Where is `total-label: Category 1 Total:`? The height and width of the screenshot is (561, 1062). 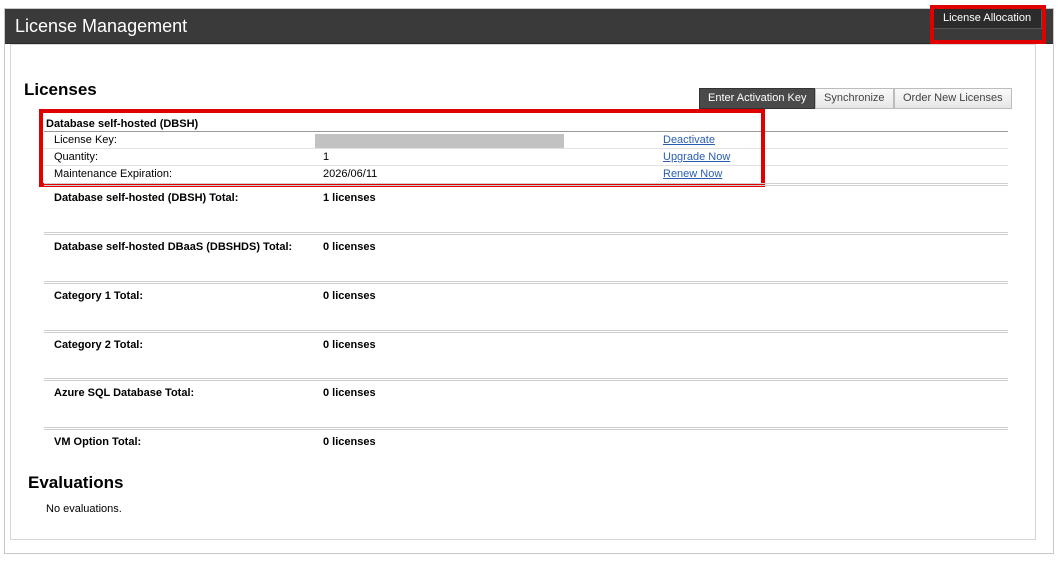
total-label: Category 1 Total: is located at coordinates (99, 296).